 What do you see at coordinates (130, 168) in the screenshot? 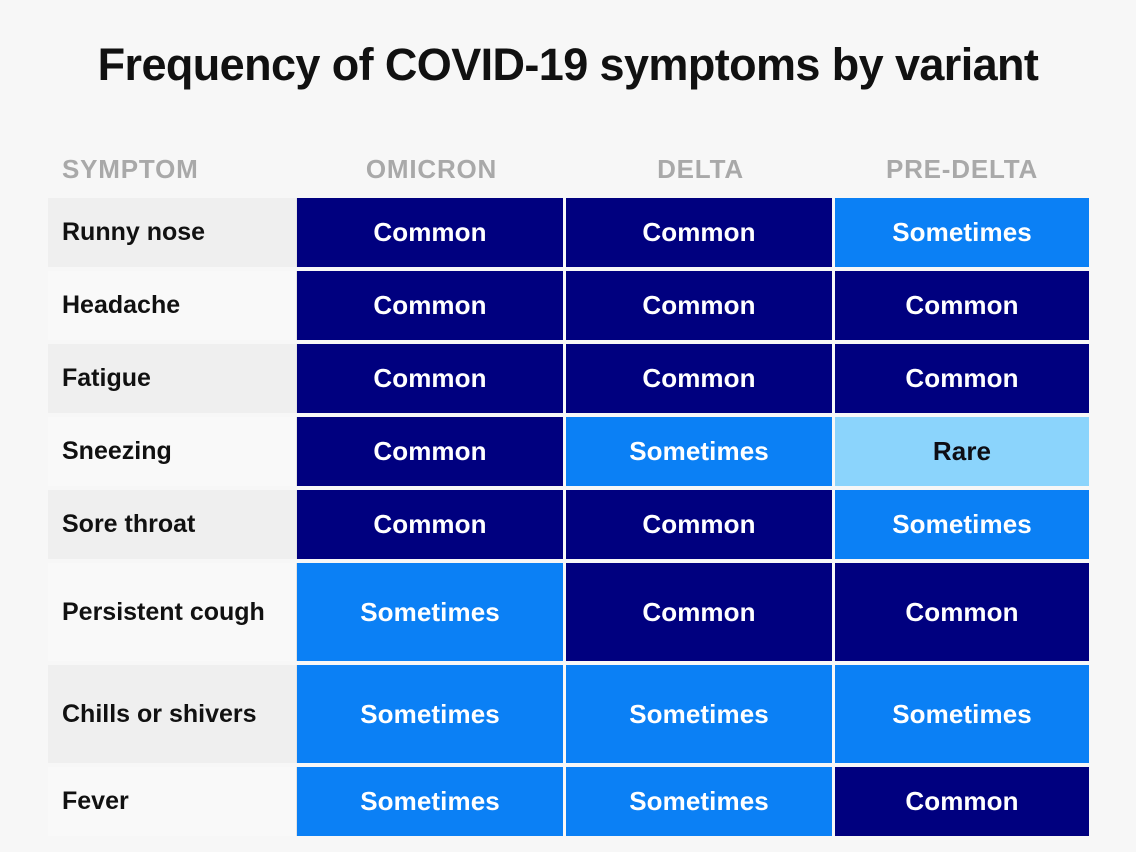
I see `column-header-symptom: SYMPTOM` at bounding box center [130, 168].